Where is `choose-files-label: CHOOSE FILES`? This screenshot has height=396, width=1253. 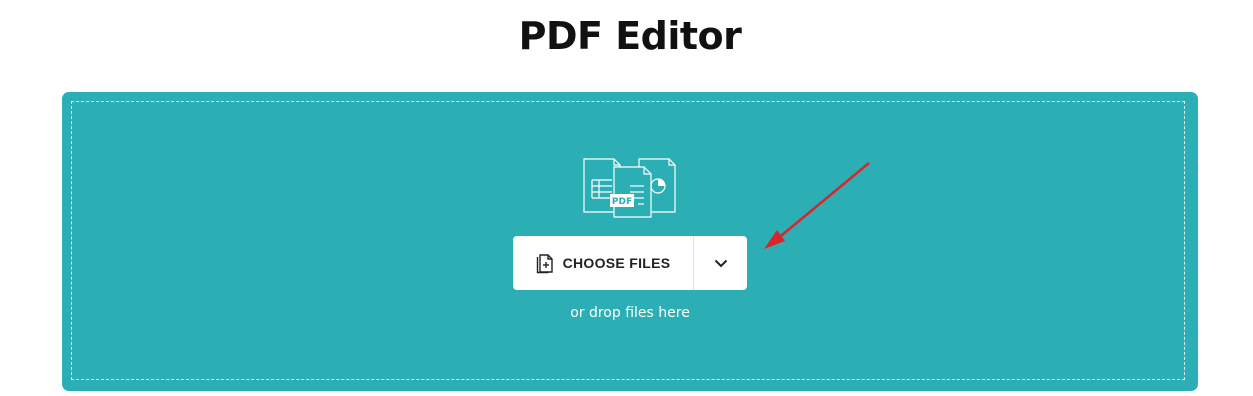
choose-files-label: CHOOSE FILES is located at coordinates (616, 263).